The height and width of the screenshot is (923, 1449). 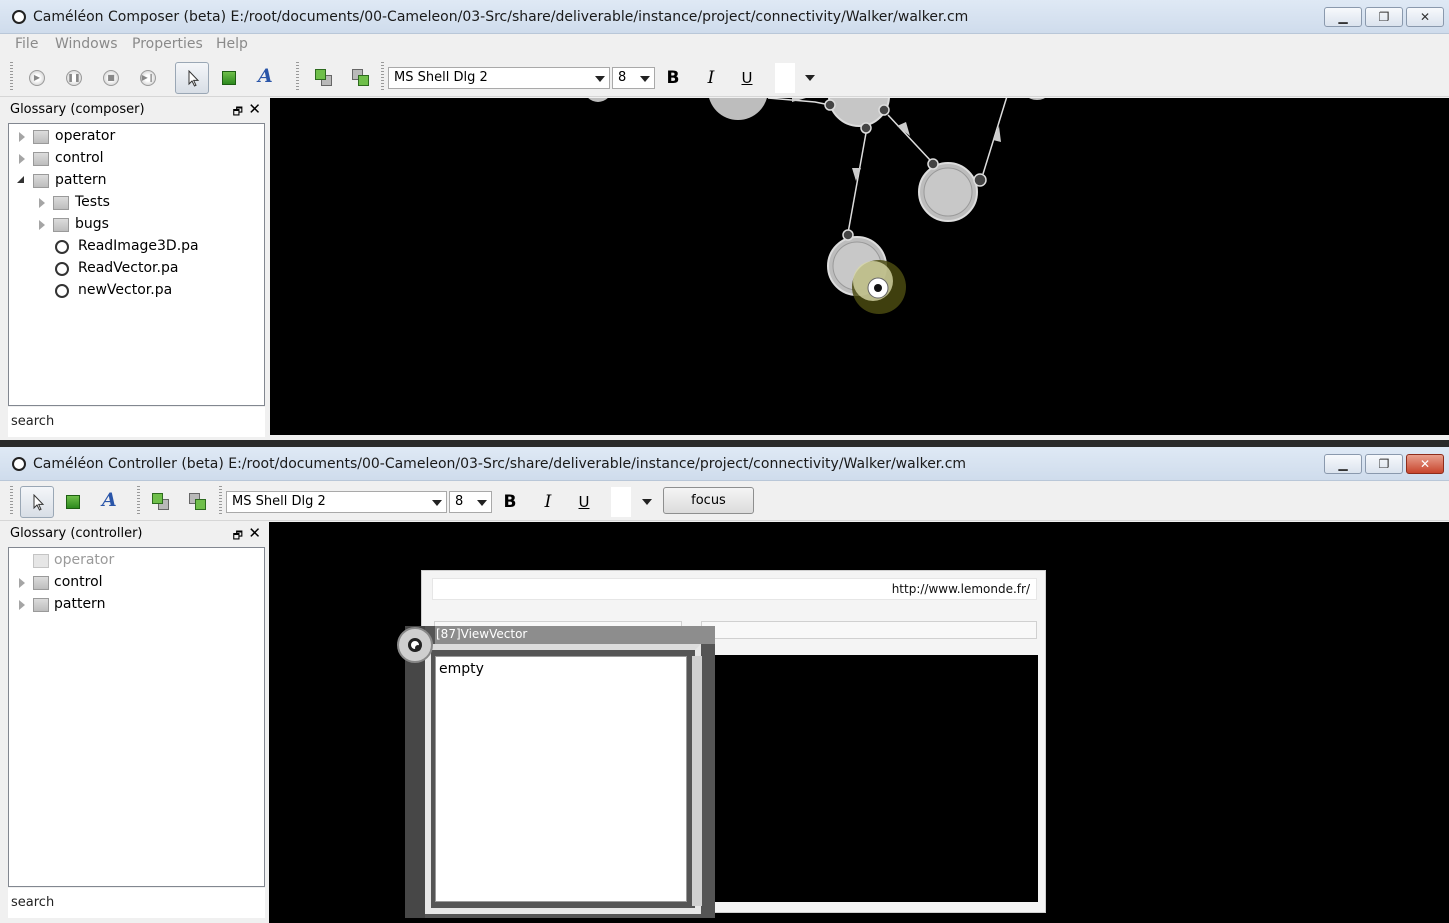 What do you see at coordinates (415, 645) in the screenshot?
I see `connector-port` at bounding box center [415, 645].